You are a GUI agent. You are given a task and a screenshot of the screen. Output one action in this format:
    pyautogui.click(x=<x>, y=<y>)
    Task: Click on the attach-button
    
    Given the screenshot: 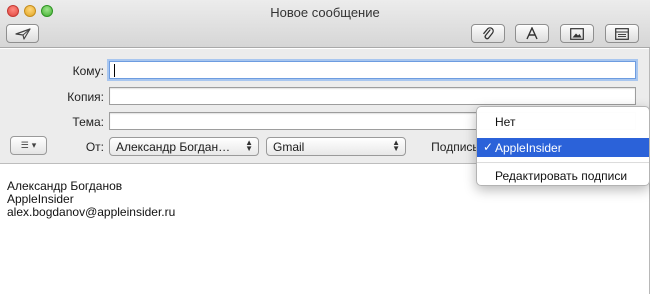 What is the action you would take?
    pyautogui.click(x=488, y=33)
    